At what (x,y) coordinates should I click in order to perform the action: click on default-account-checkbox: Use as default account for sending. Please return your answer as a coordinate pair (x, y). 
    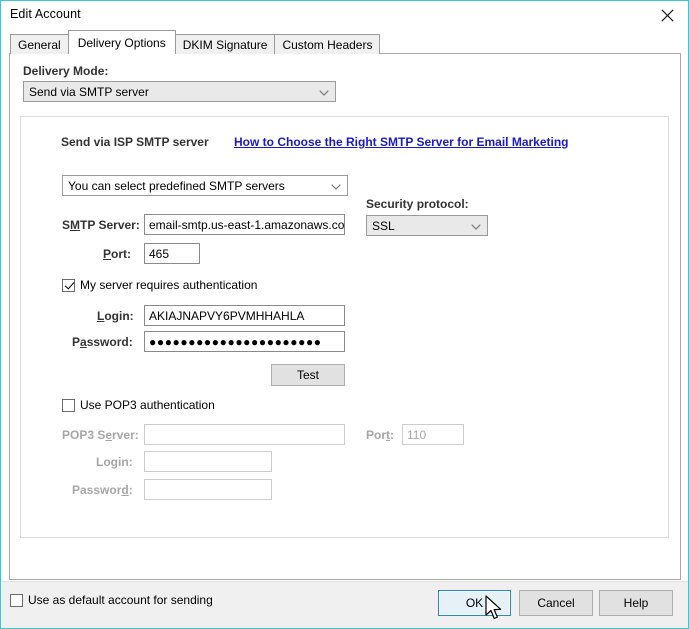
    Looking at the image, I should click on (111, 600).